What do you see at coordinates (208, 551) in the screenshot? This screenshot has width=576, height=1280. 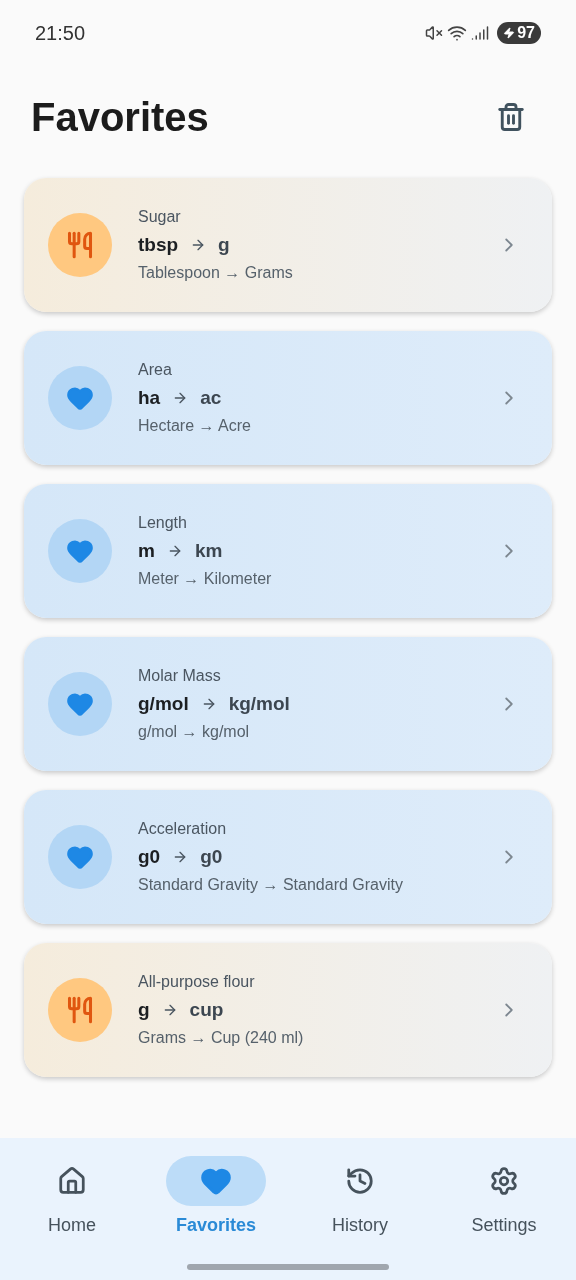 I see `to-unit: km` at bounding box center [208, 551].